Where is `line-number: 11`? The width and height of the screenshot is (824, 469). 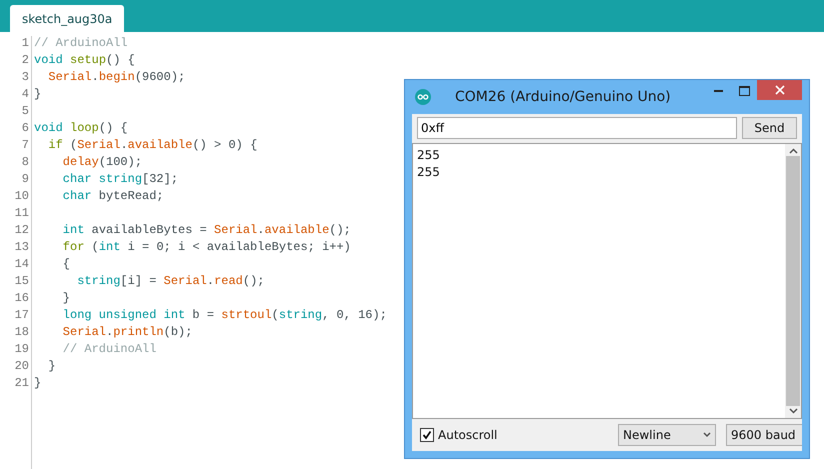
line-number: 11 is located at coordinates (21, 214).